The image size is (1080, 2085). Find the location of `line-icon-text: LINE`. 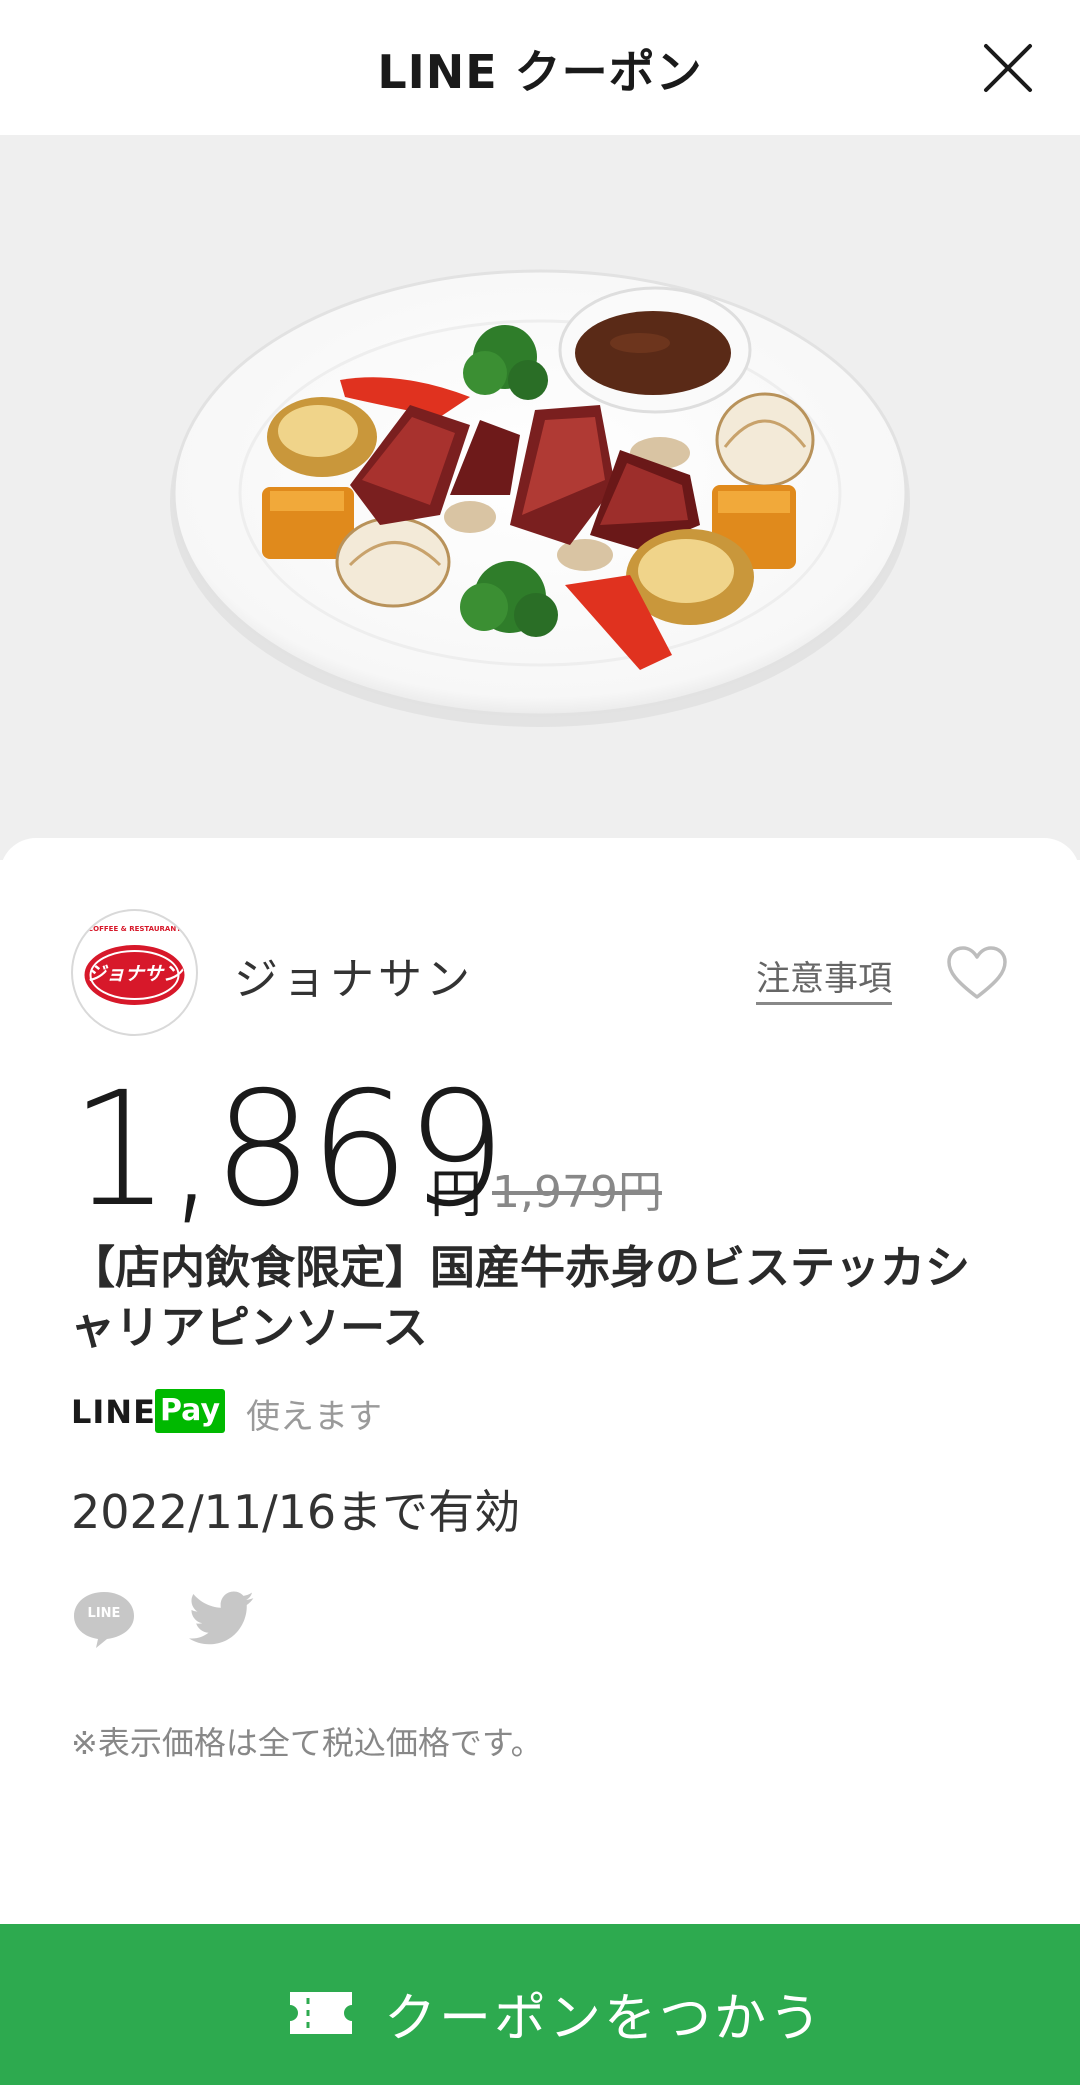

line-icon-text: LINE is located at coordinates (104, 1613).